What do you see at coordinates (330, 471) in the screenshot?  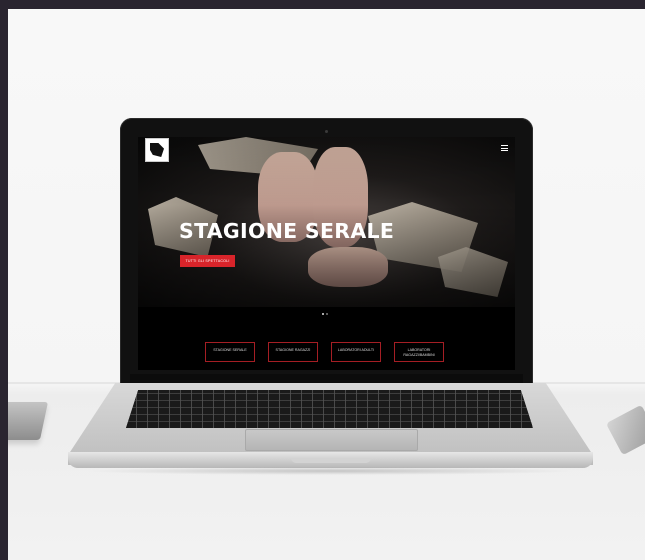 I see `laptop-shadow` at bounding box center [330, 471].